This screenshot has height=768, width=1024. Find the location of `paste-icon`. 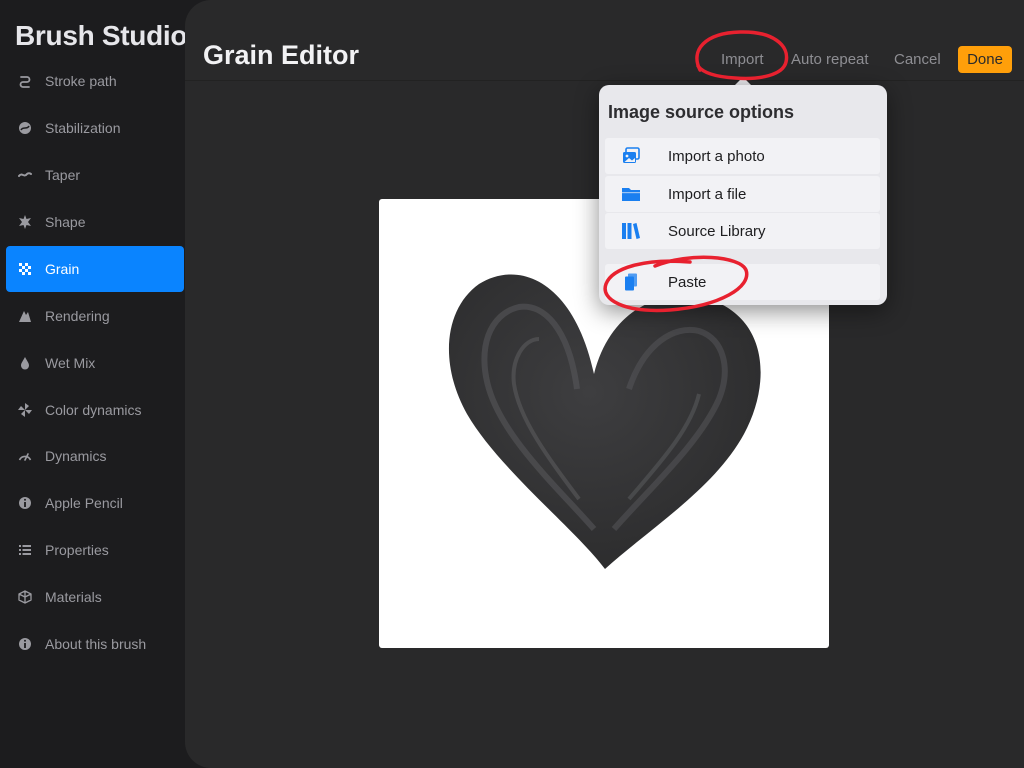

paste-icon is located at coordinates (631, 282).